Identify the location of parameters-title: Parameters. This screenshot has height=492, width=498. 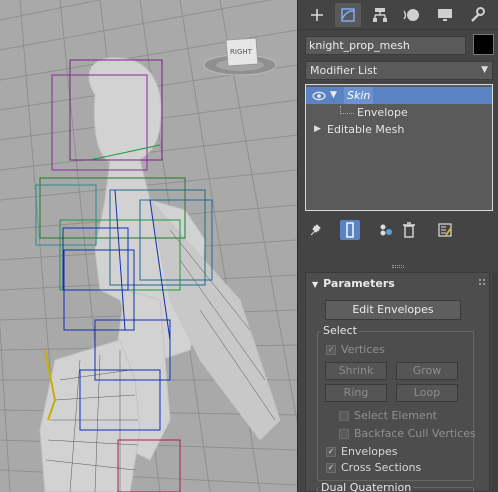
(359, 283).